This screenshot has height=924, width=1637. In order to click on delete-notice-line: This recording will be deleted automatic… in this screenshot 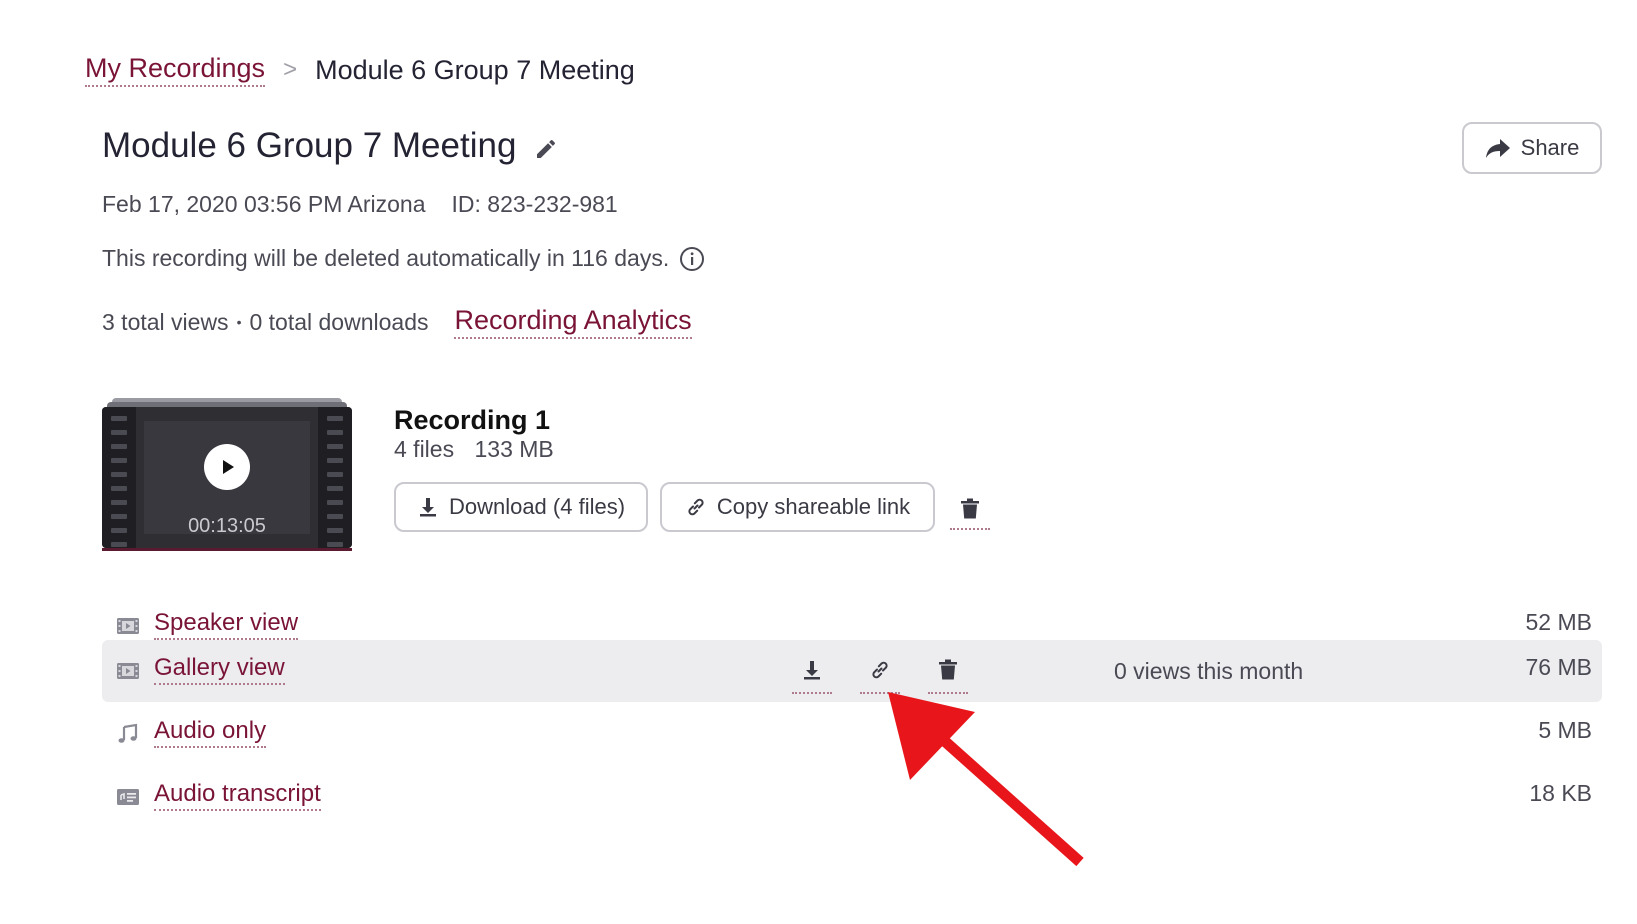, I will do `click(403, 258)`.